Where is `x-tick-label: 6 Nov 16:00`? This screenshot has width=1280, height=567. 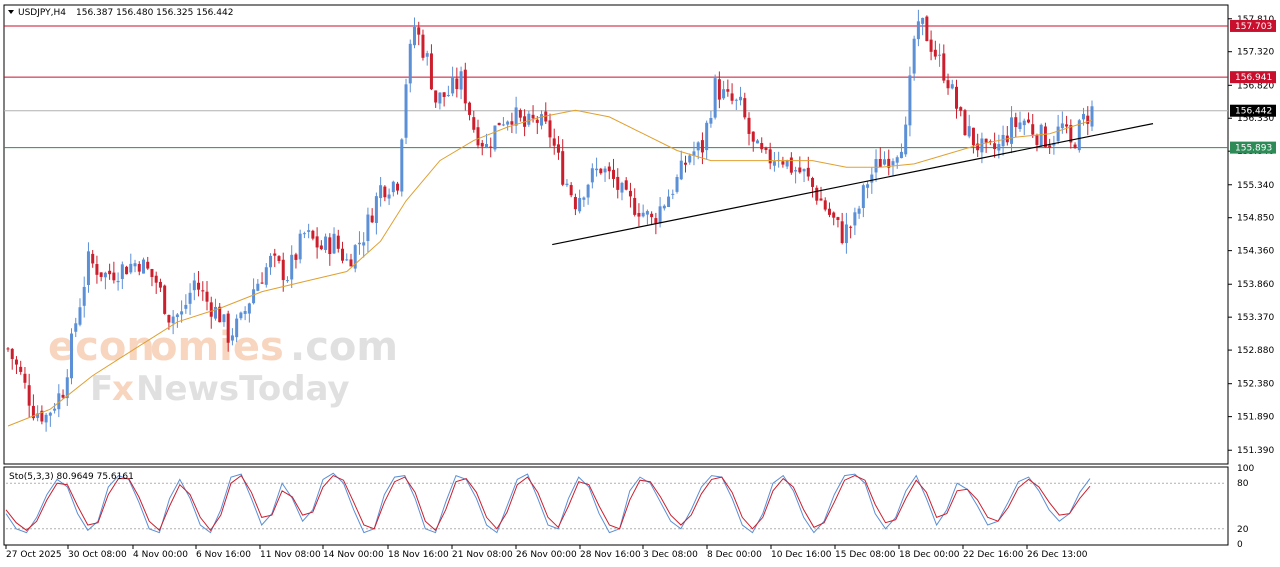
x-tick-label: 6 Nov 16:00 is located at coordinates (223, 555).